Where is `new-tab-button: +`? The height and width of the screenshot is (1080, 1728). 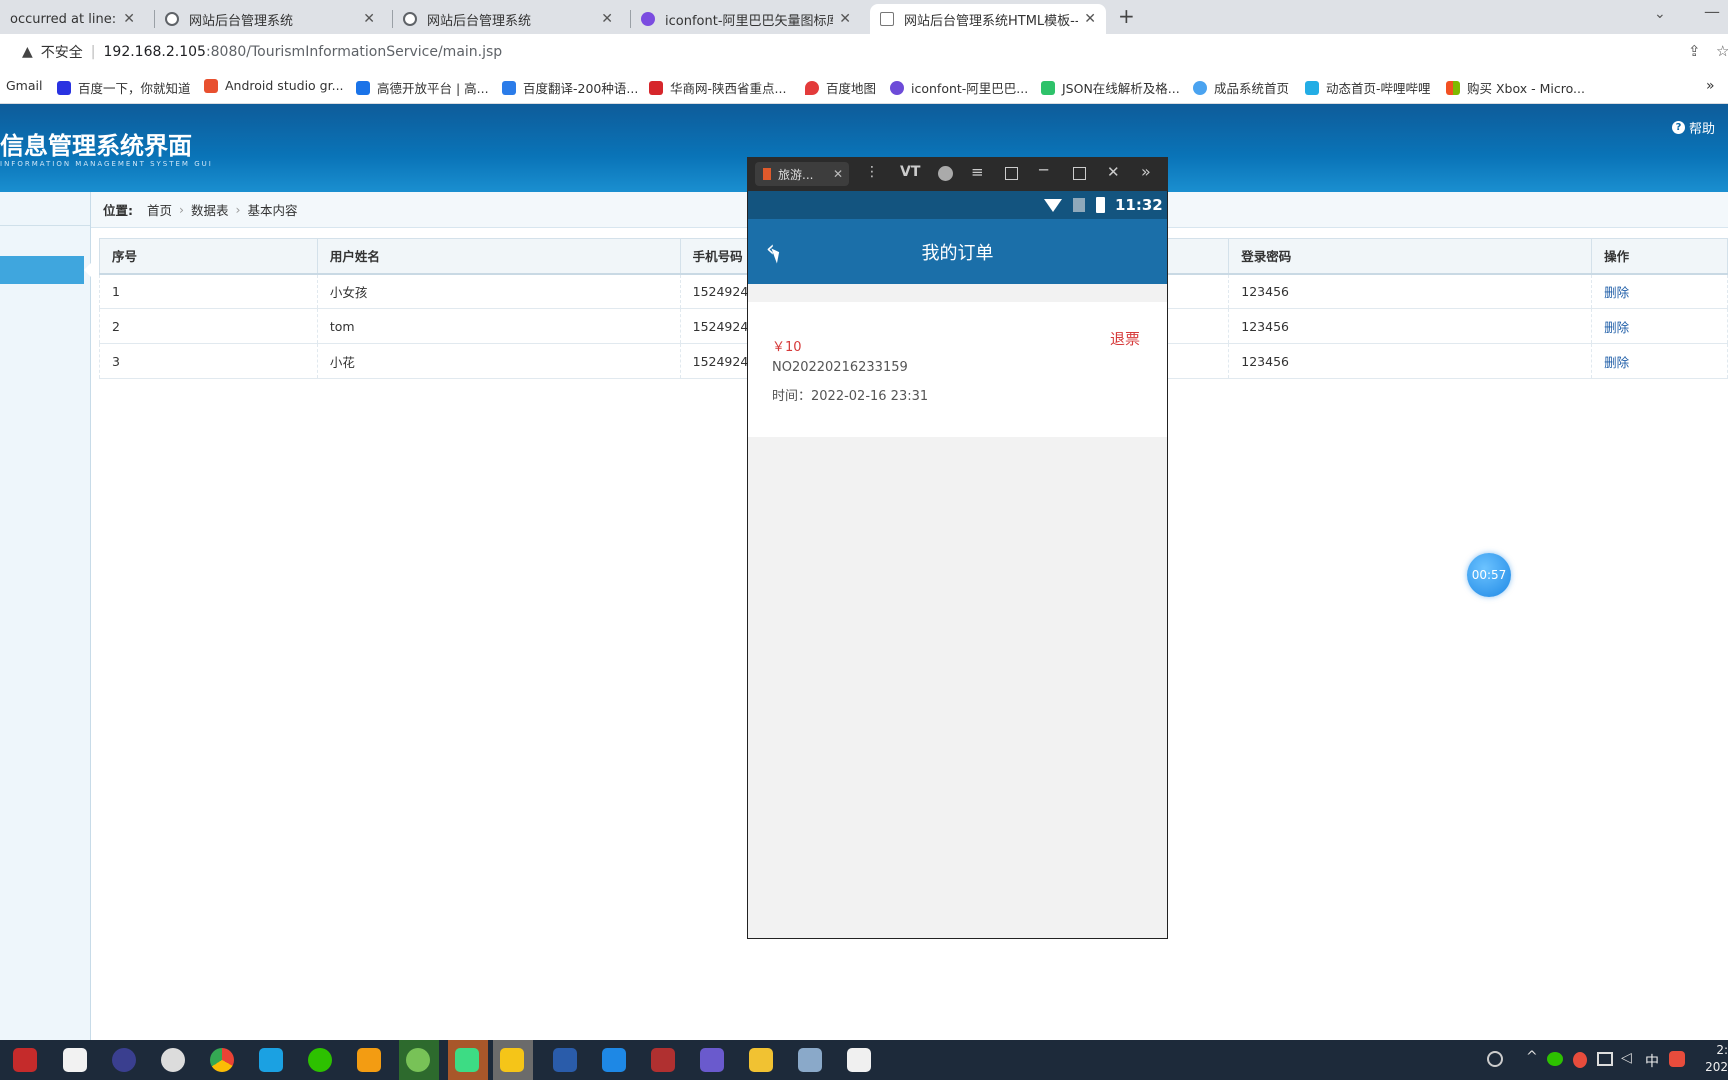
new-tab-button: + is located at coordinates (1126, 16).